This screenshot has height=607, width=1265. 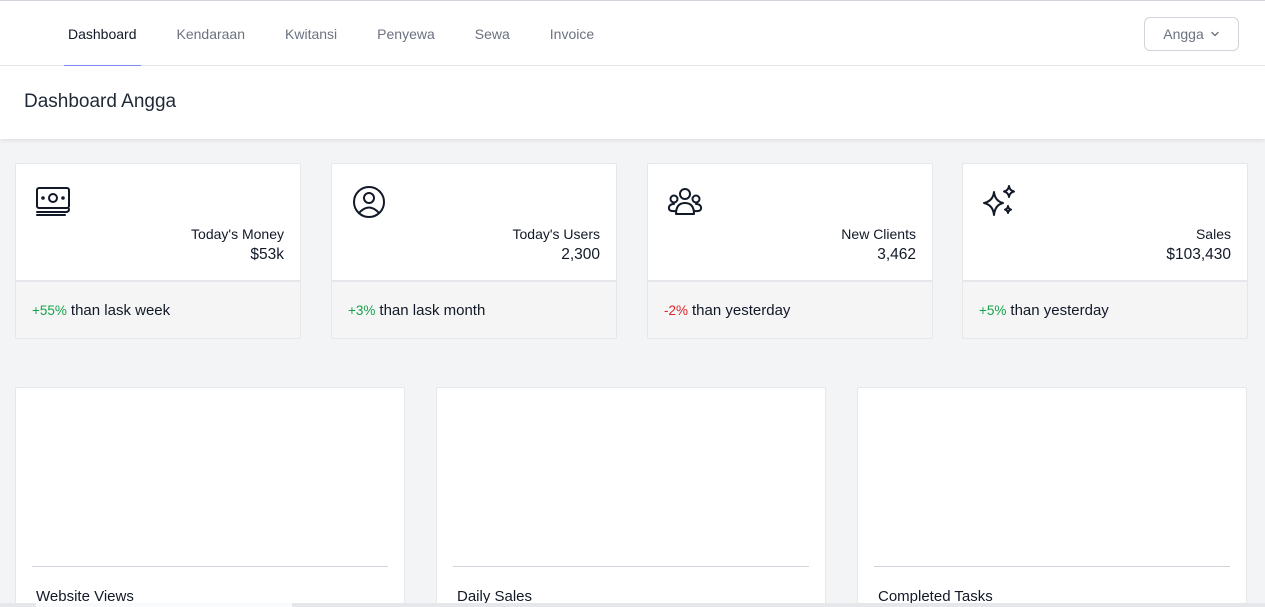 I want to click on nav-item-label: Kwitansi, so click(x=311, y=33).